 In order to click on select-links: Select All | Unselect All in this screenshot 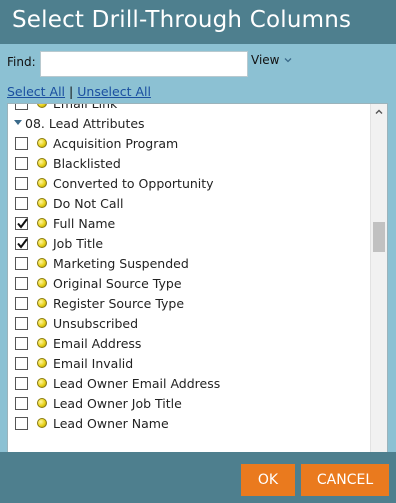, I will do `click(79, 91)`.